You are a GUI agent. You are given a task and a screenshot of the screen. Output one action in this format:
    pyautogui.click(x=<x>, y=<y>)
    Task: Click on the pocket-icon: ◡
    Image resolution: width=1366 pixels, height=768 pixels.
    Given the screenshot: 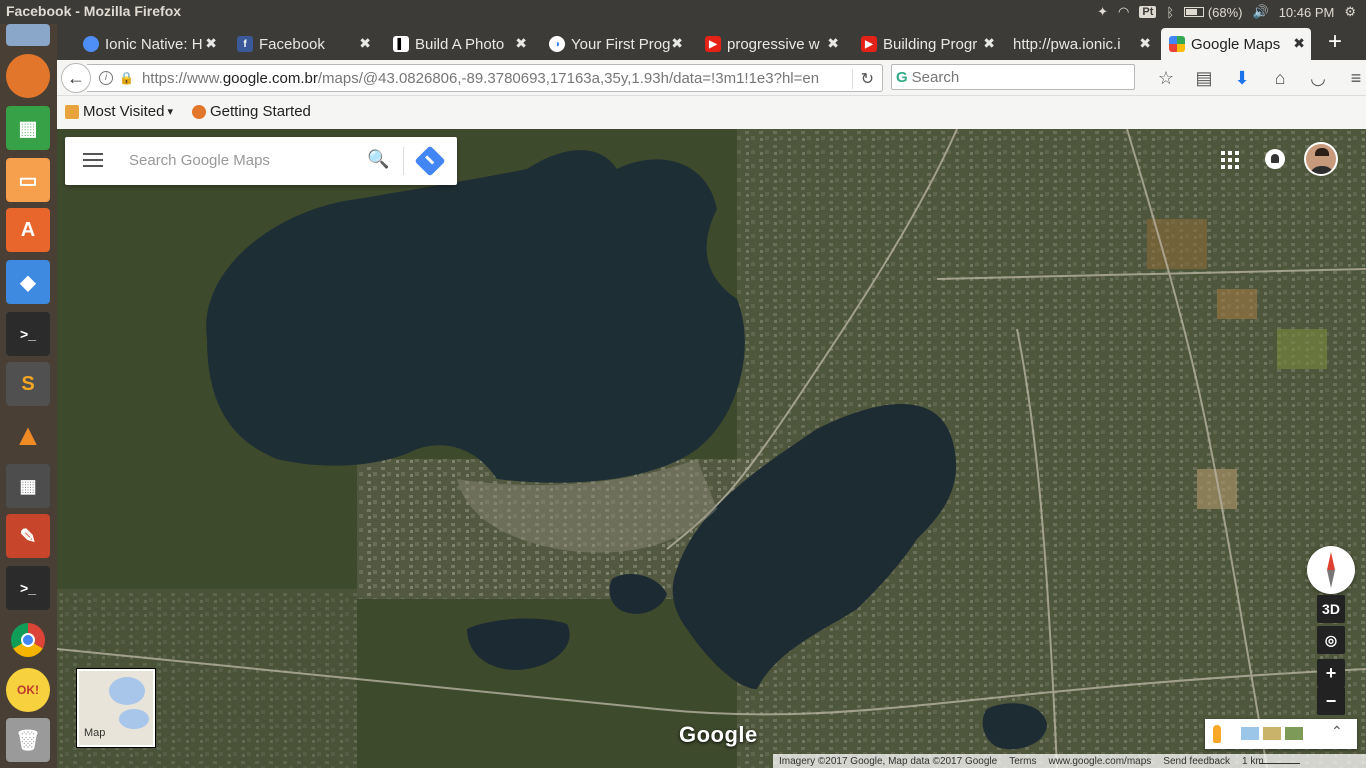 What is the action you would take?
    pyautogui.click(x=1318, y=78)
    